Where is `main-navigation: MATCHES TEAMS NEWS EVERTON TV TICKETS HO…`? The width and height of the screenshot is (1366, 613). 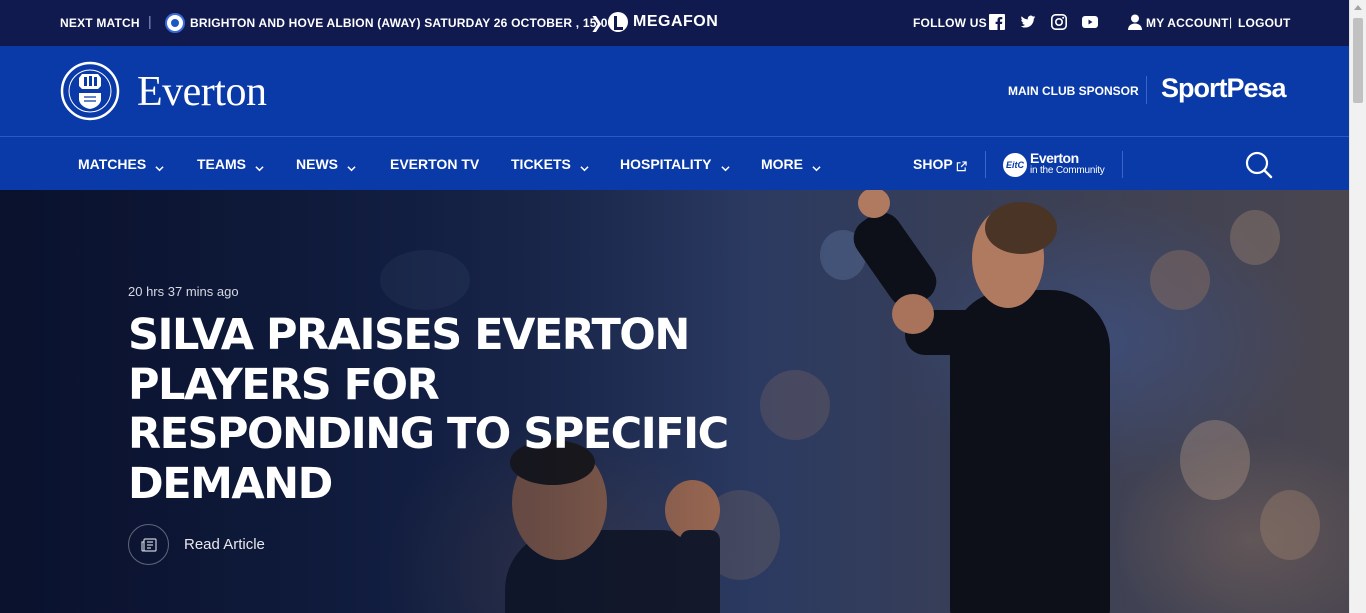
main-navigation: MATCHES TEAMS NEWS EVERTON TV TICKETS HO… is located at coordinates (674, 163).